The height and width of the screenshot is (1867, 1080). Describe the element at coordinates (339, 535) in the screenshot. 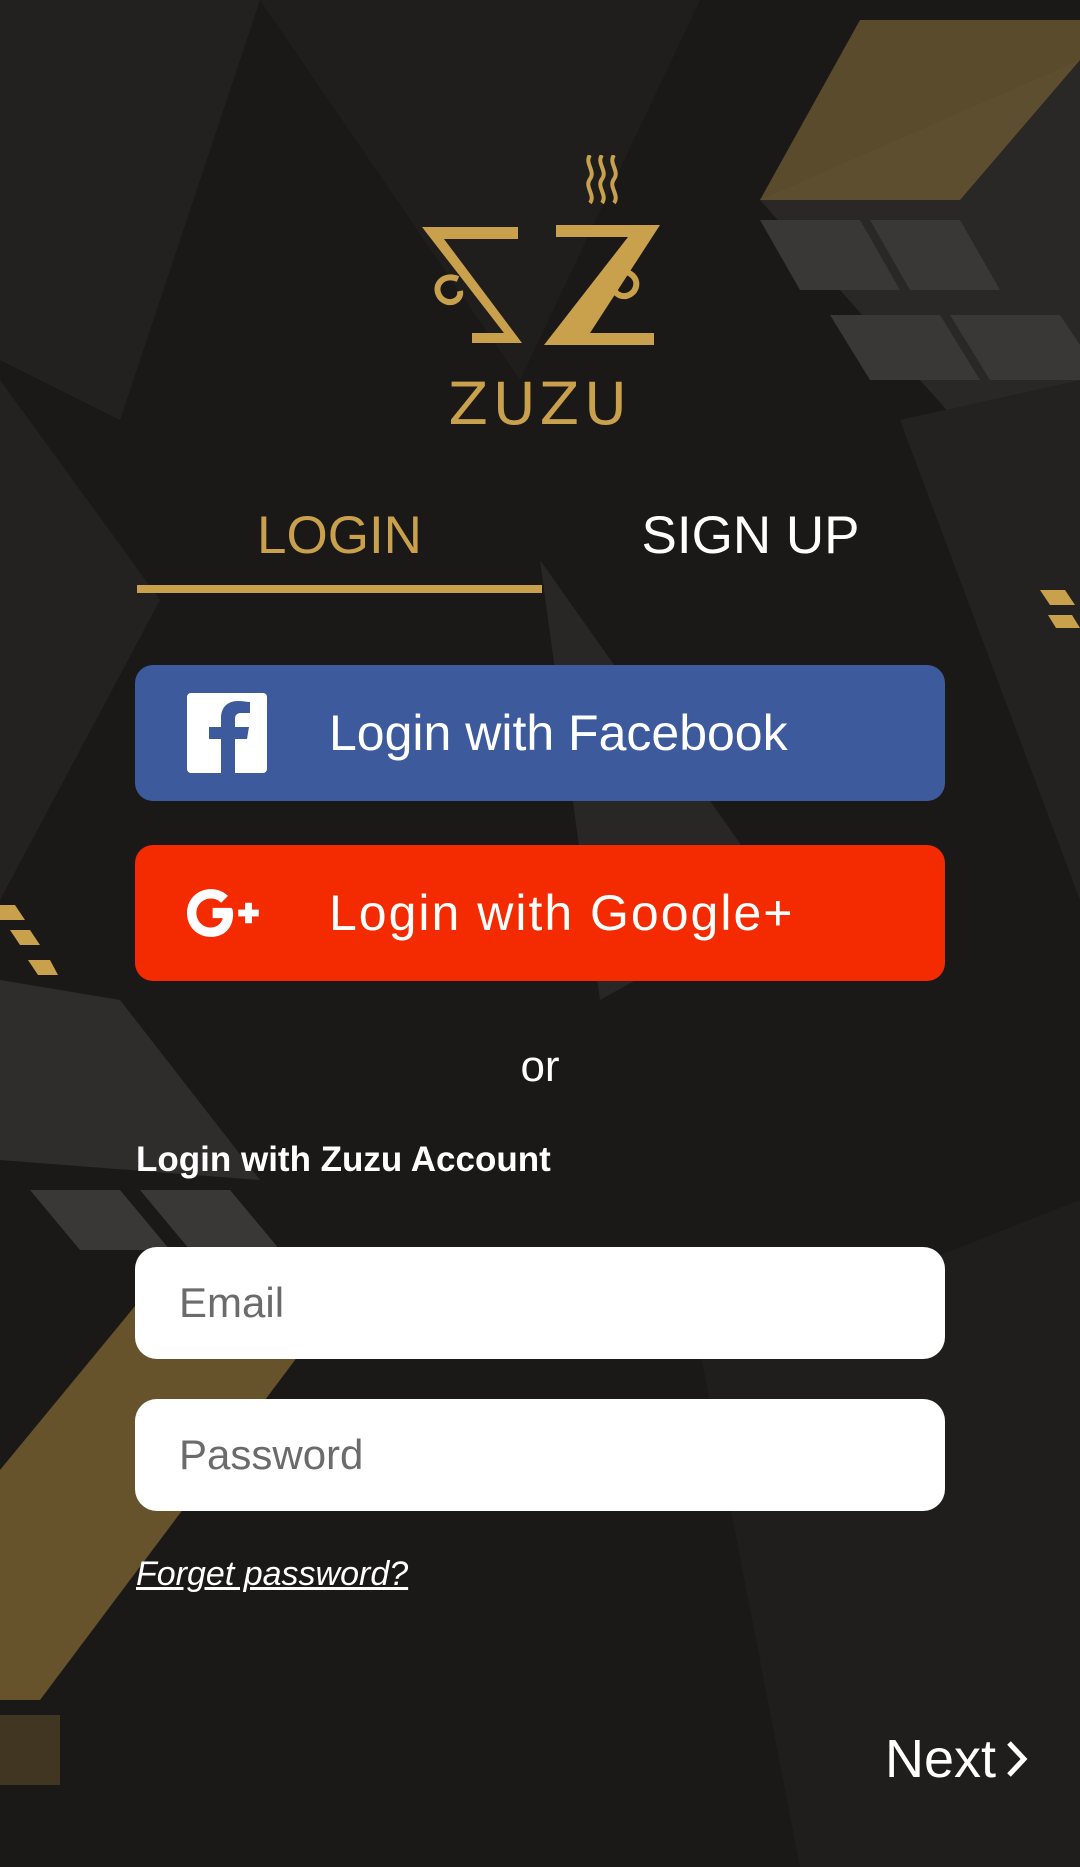

I see `tab-login: LOGIN` at that location.